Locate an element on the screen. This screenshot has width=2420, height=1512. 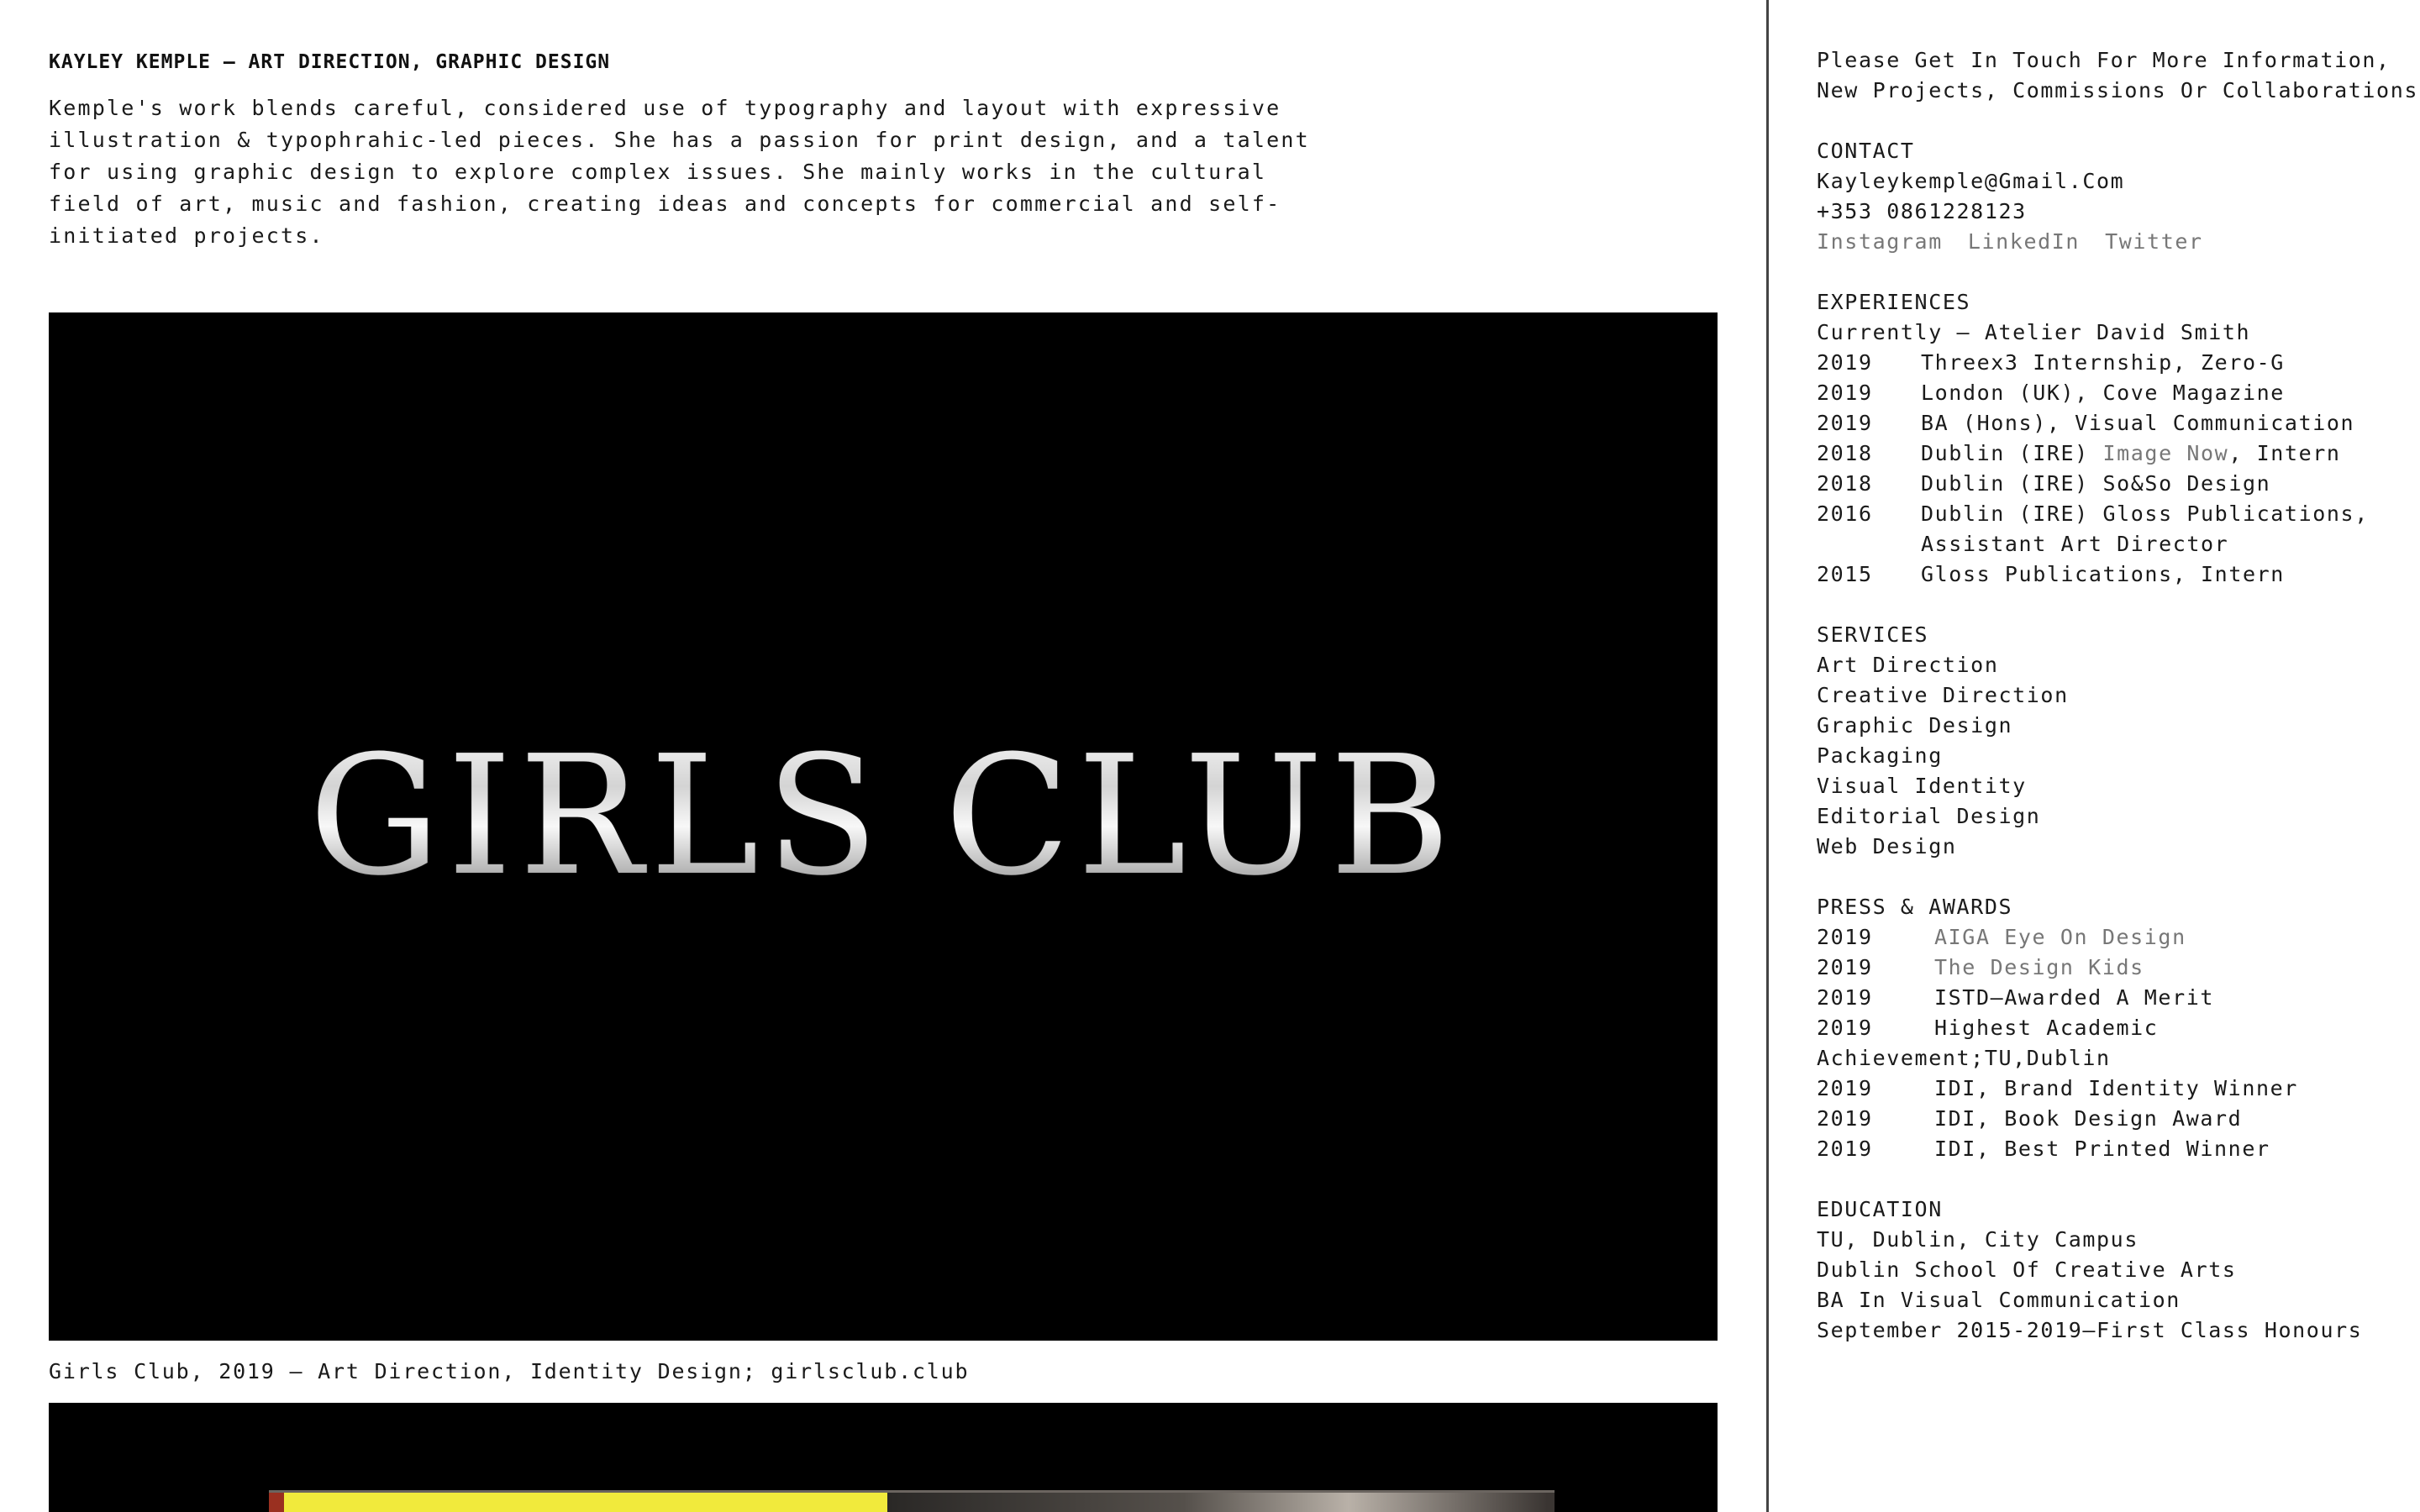
award-row: 2019 IDI, Book Design Award is located at coordinates (2057, 1119).